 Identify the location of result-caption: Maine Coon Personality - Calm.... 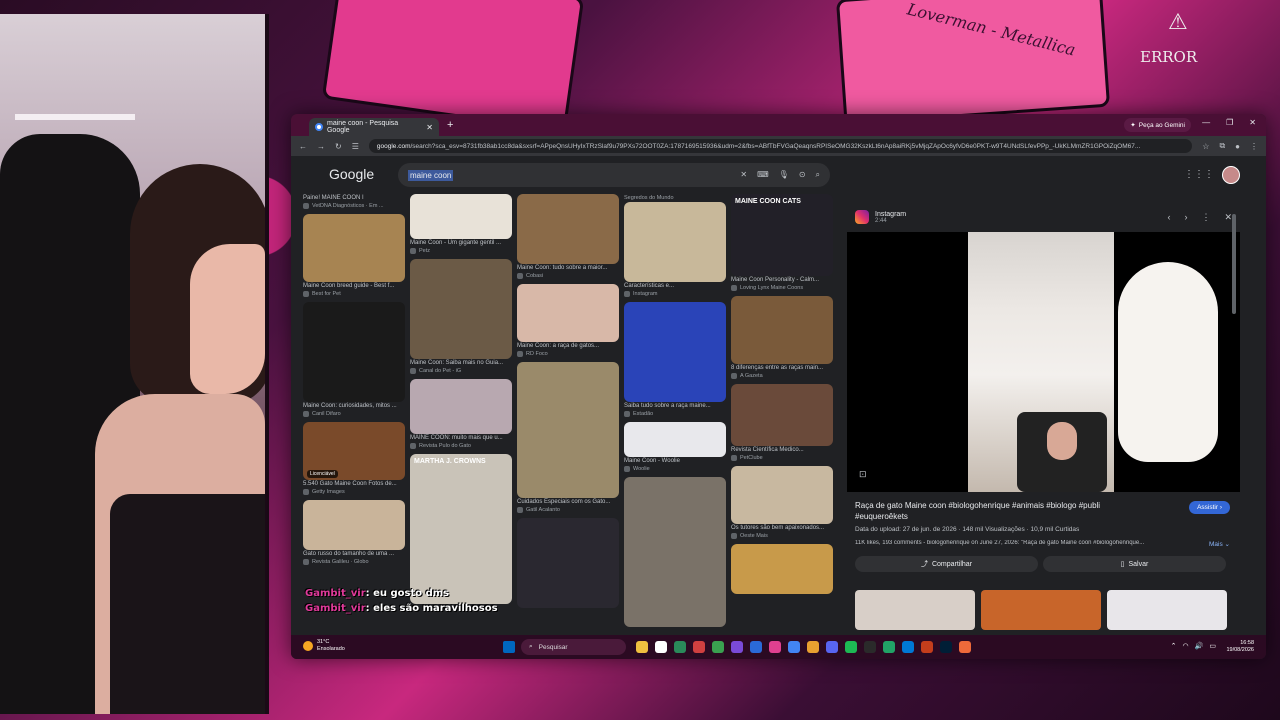
(782, 280).